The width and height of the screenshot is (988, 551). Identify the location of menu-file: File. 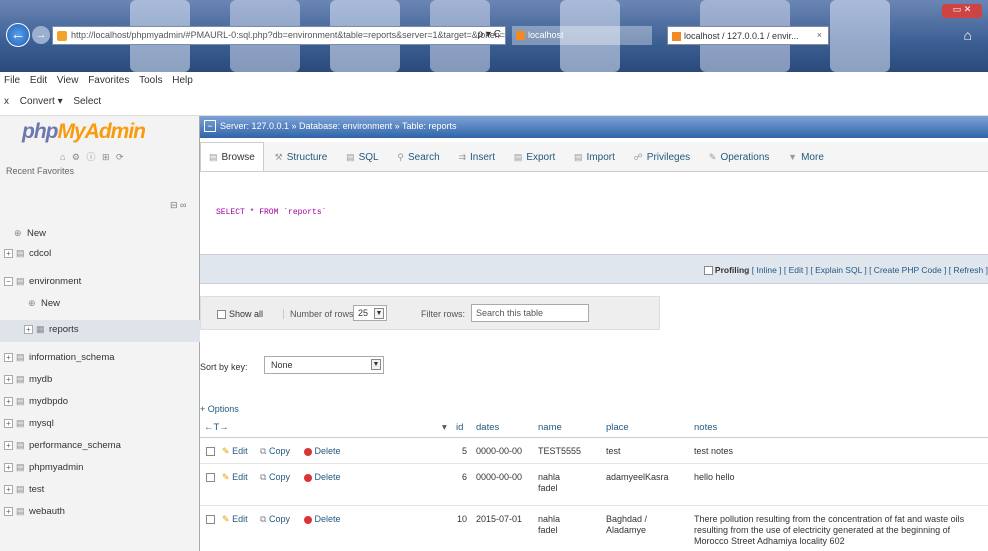
(11, 79).